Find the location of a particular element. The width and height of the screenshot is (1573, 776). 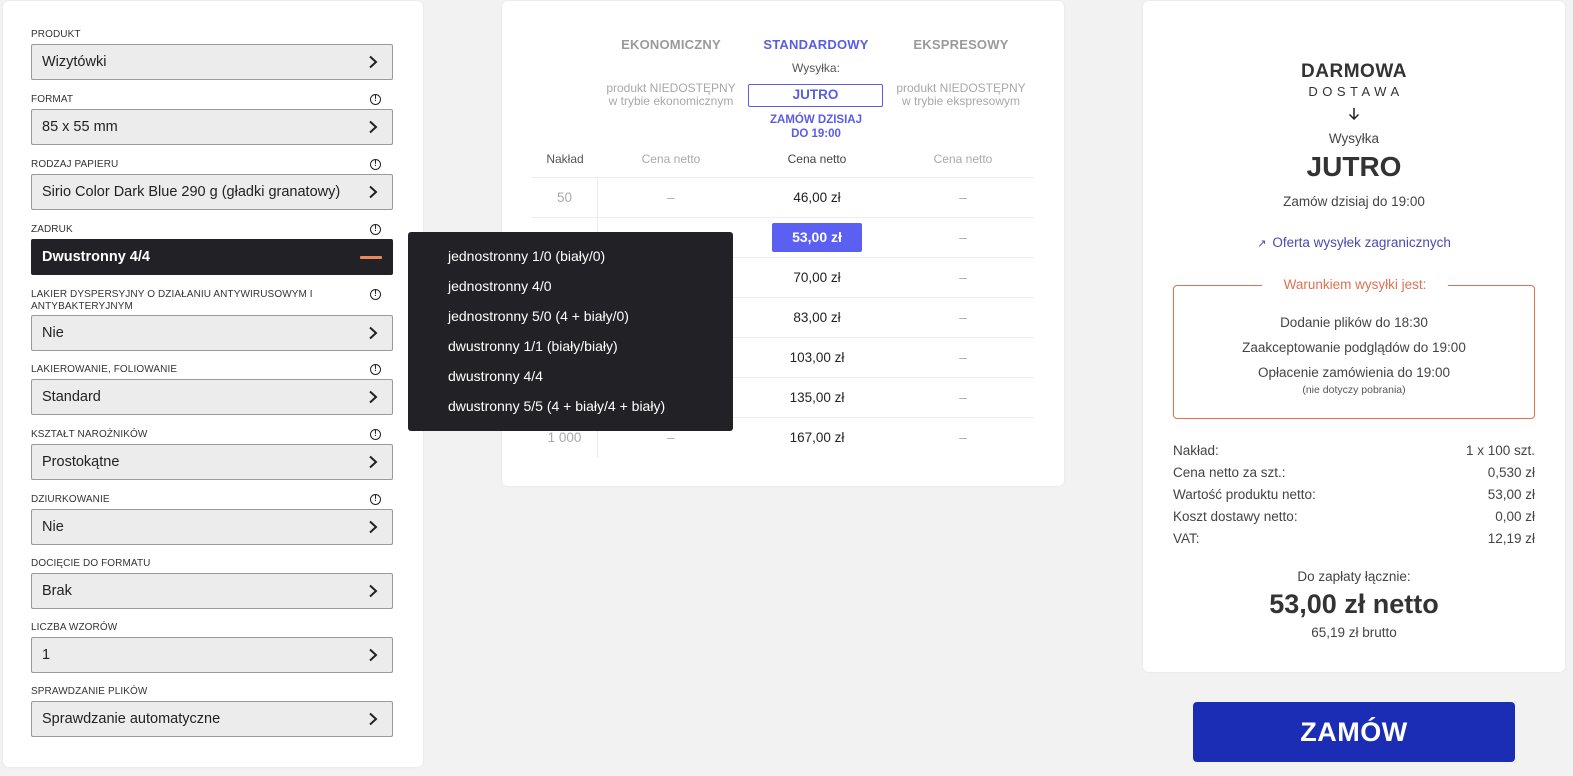

selected-price: 53,00 zł is located at coordinates (817, 237).